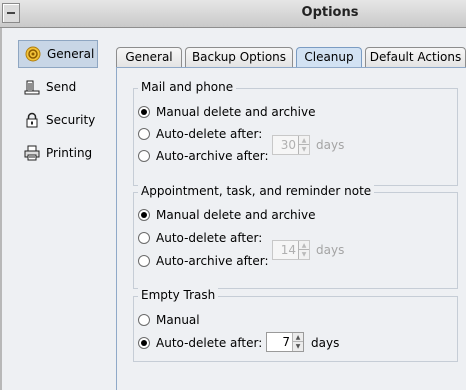 Image resolution: width=466 pixels, height=390 pixels. Describe the element at coordinates (11, 13) in the screenshot. I see `window-menu-button` at that location.